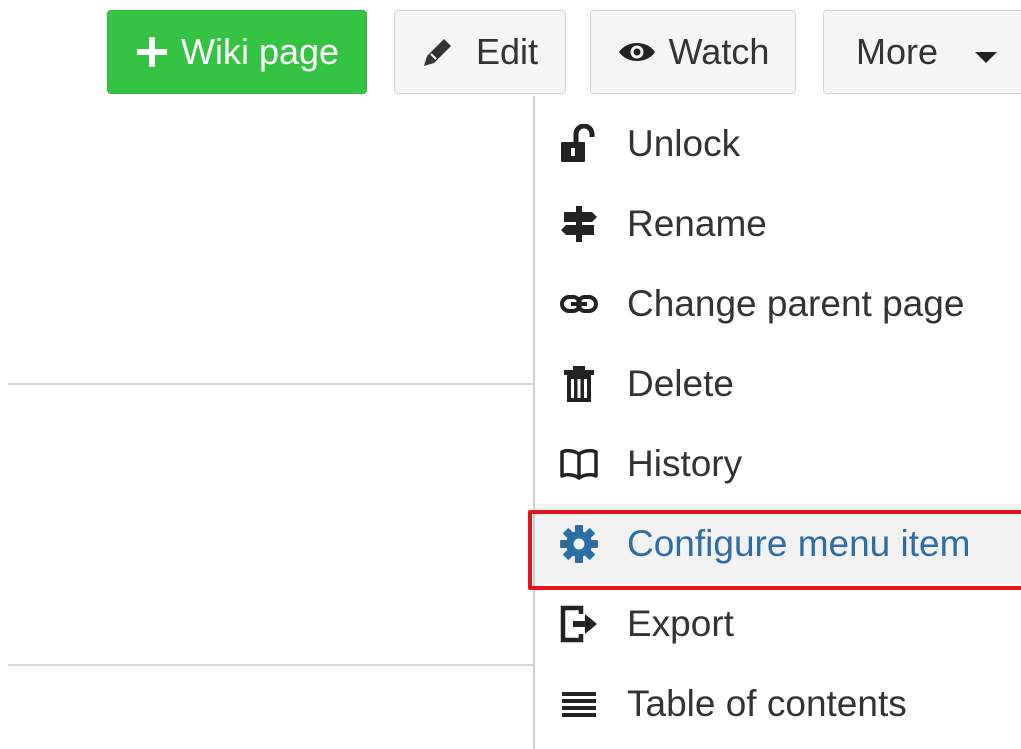 This screenshot has height=749, width=1021. I want to click on eye-icon, so click(637, 52).